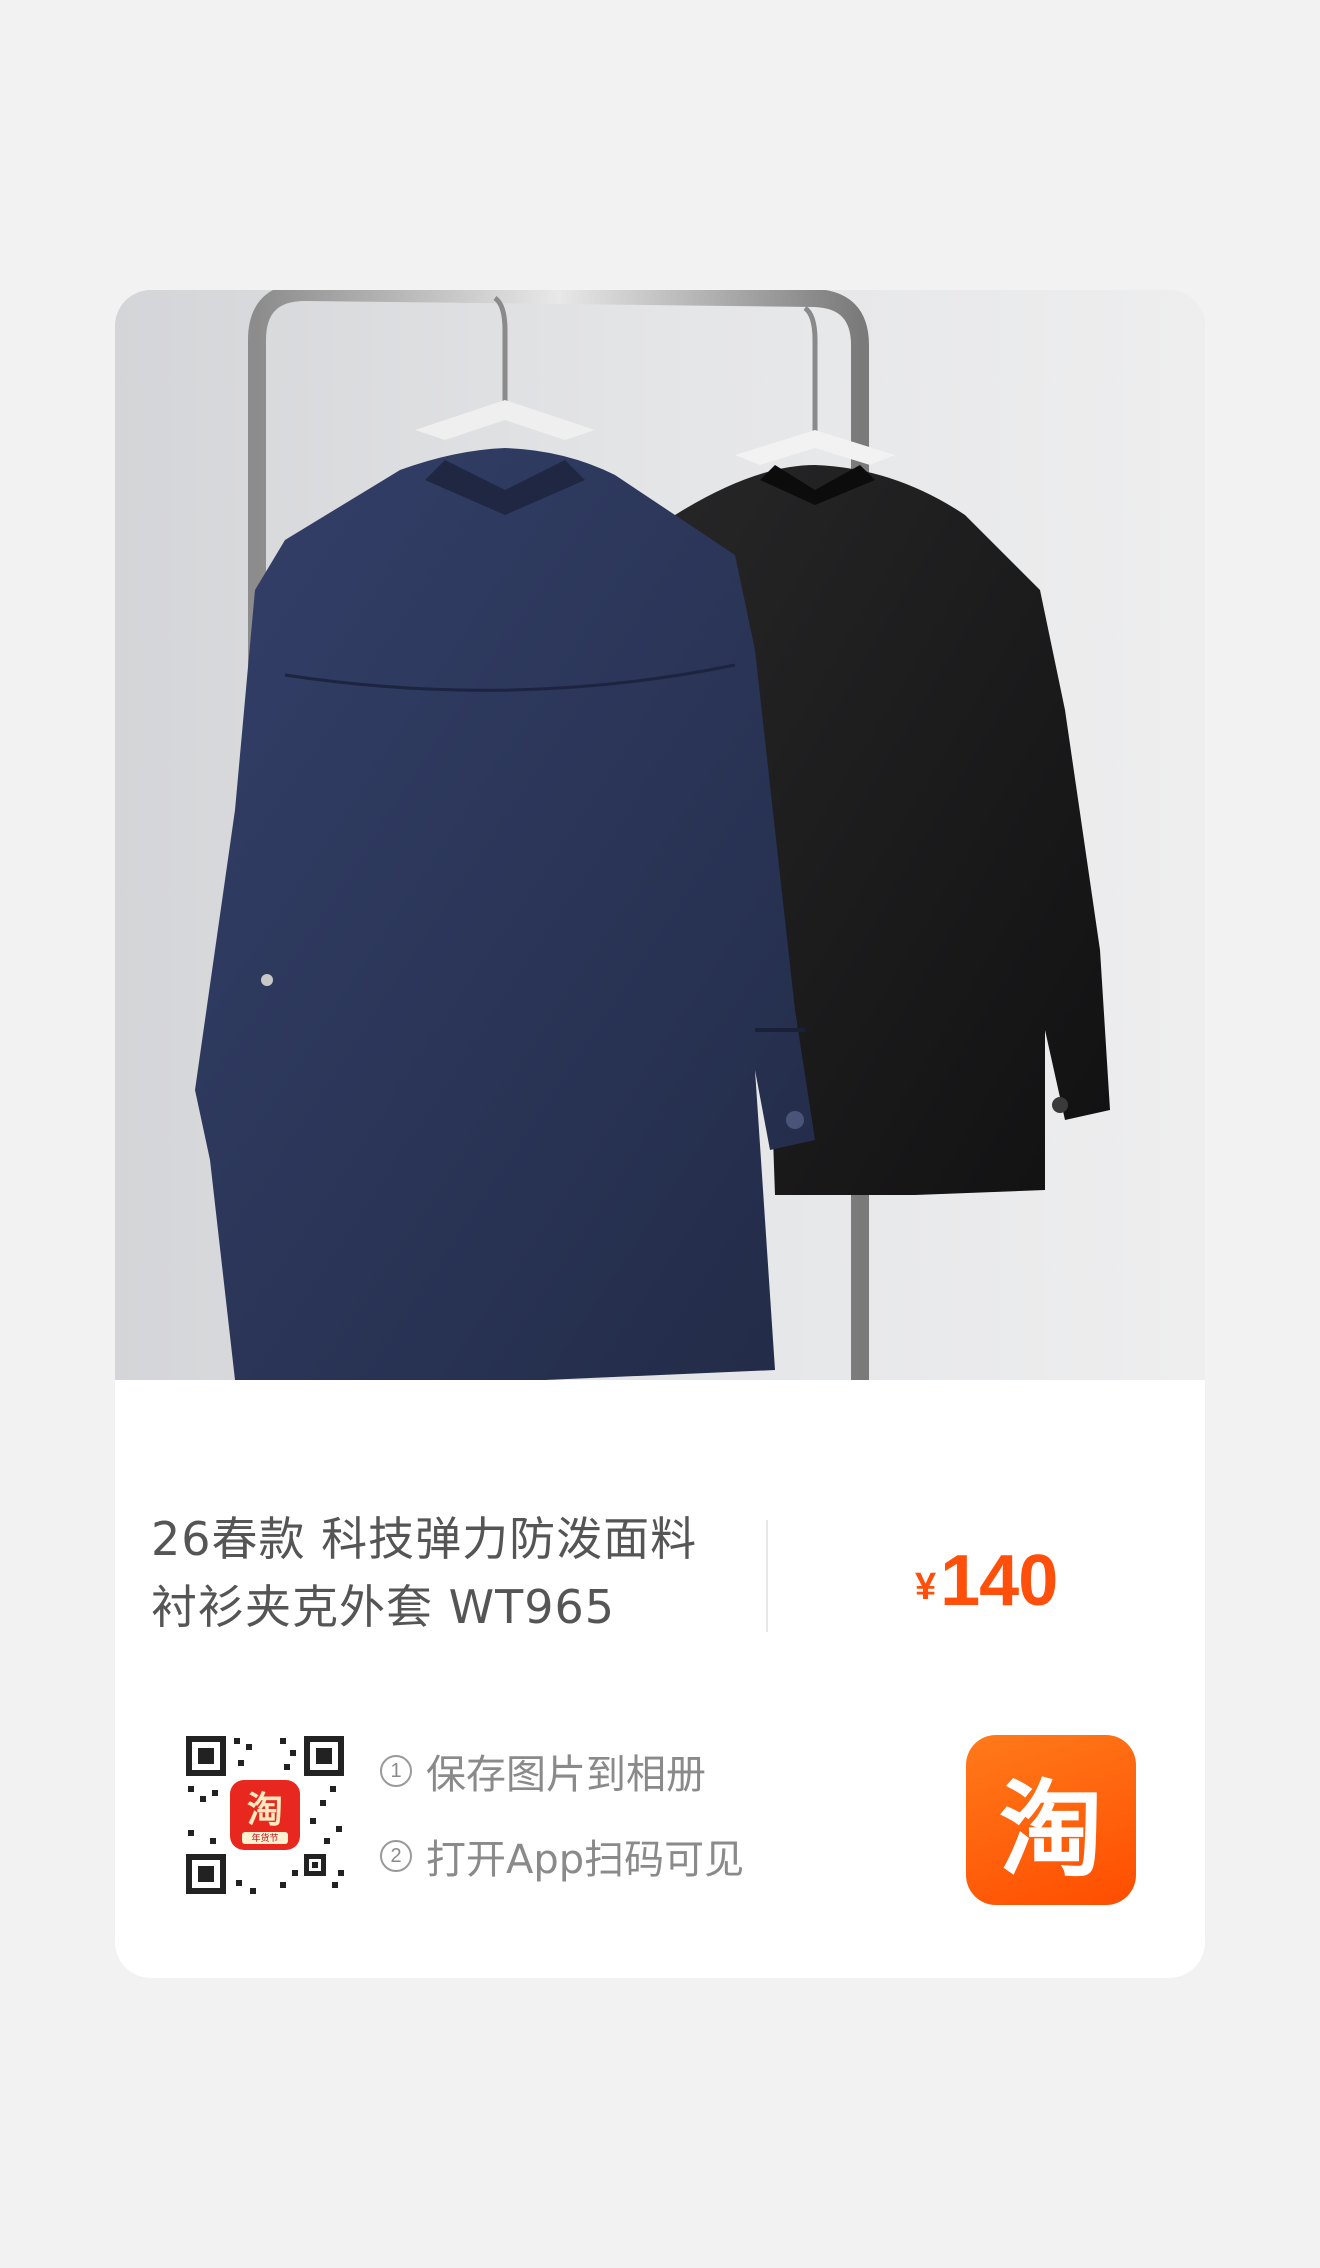  I want to click on product-title-line-2: 衬衫夹克外套 WT965, so click(383, 1607).